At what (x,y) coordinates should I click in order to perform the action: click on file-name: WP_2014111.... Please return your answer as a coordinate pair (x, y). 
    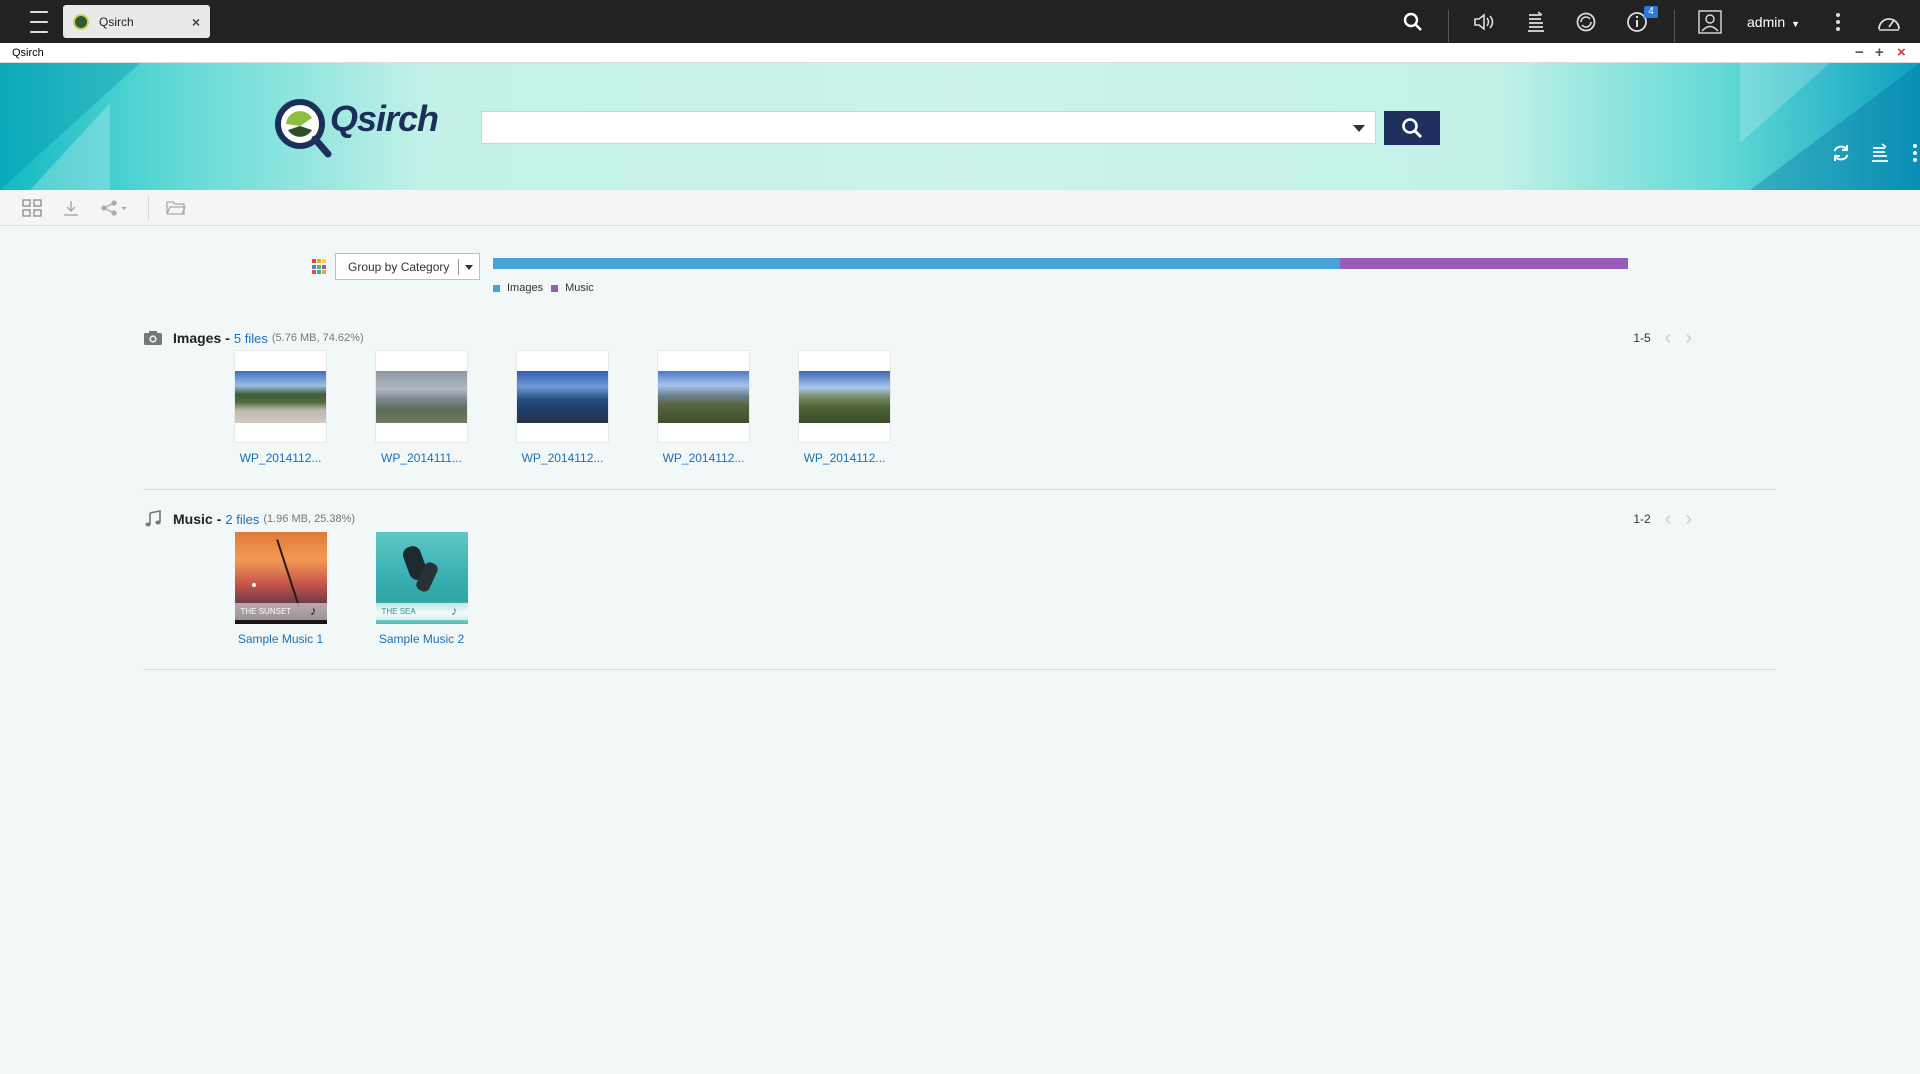
    Looking at the image, I should click on (421, 458).